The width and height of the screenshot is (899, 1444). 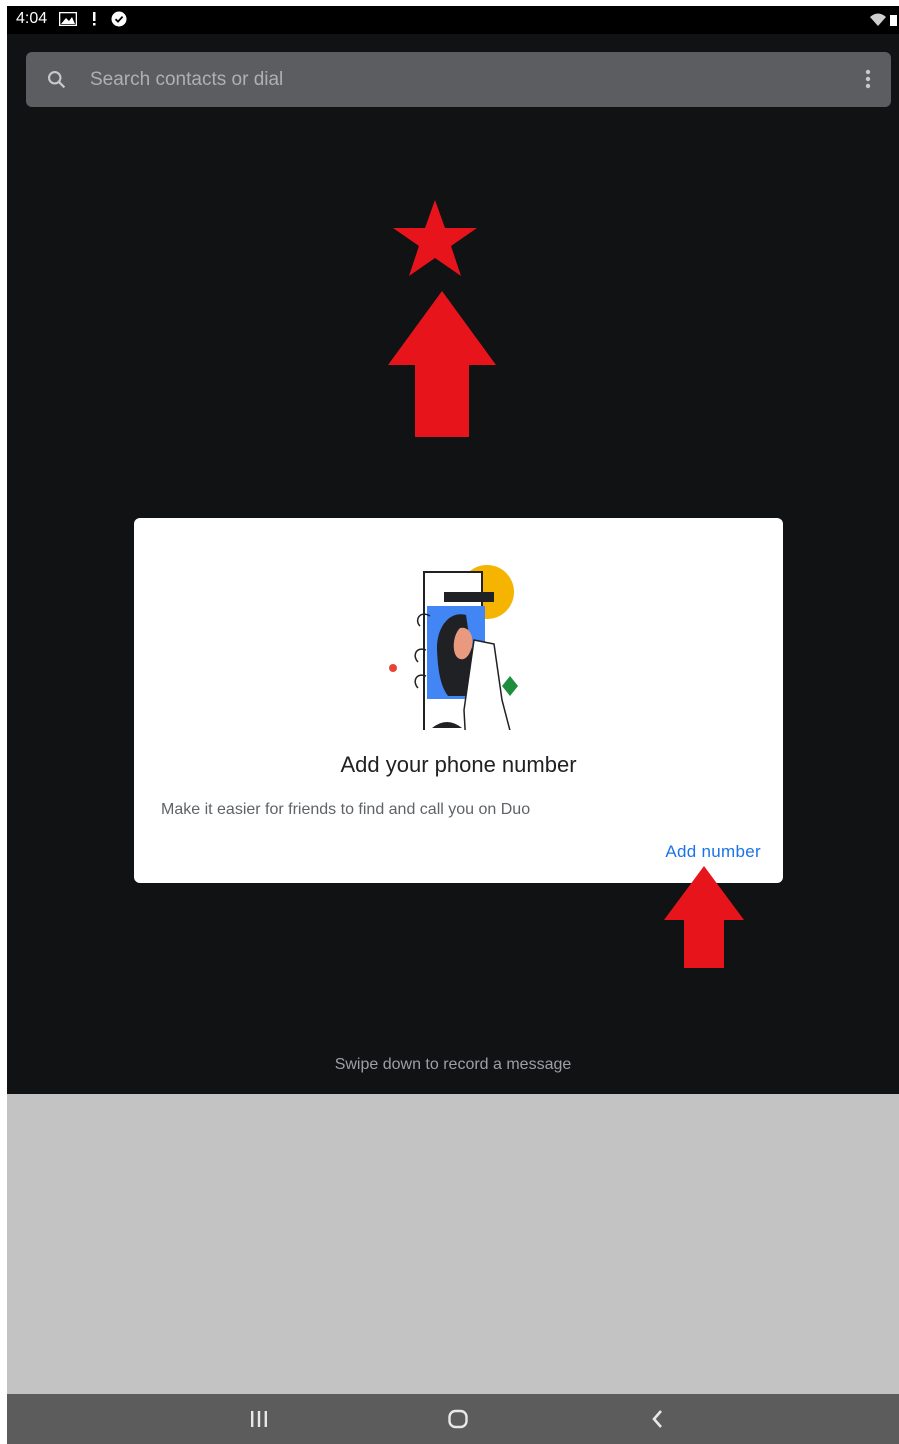 I want to click on recents-icon, so click(x=259, y=1421).